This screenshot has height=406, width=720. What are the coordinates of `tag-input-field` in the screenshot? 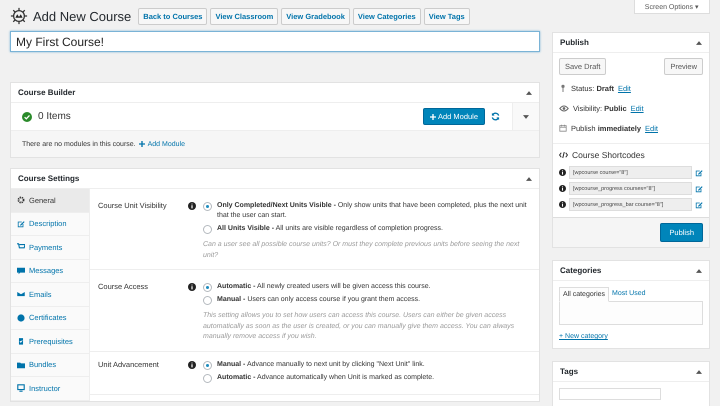 It's located at (610, 394).